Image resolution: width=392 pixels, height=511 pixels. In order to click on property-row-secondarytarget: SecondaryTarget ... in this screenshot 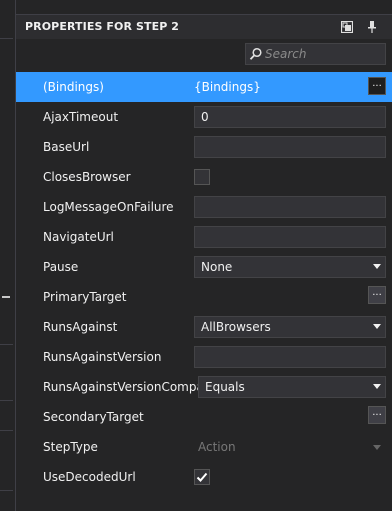, I will do `click(204, 417)`.